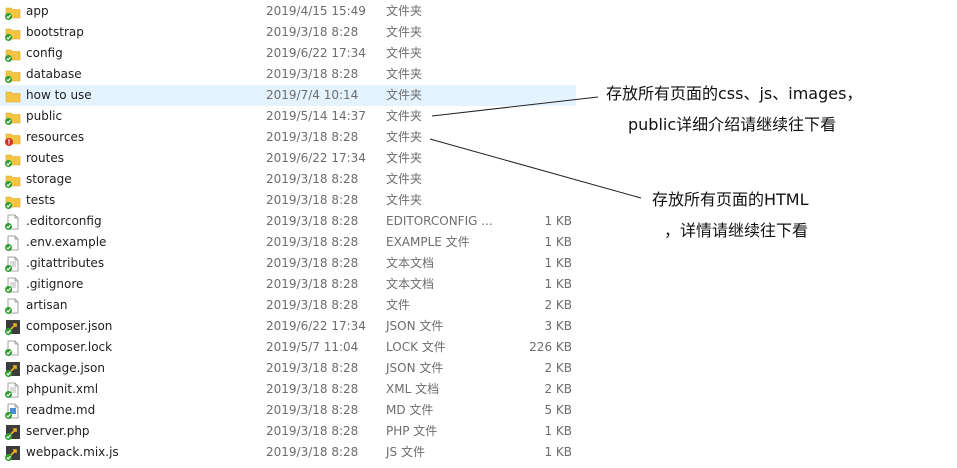 This screenshot has width=957, height=468. What do you see at coordinates (535, 168) in the screenshot?
I see `resources-callout-line` at bounding box center [535, 168].